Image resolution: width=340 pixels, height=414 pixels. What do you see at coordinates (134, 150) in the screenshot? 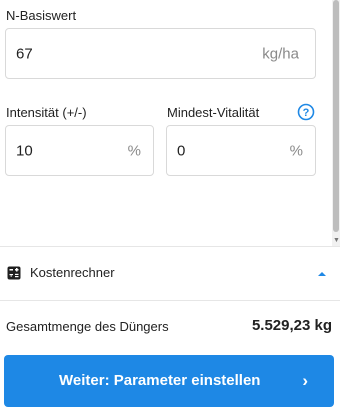
I see `intensity-unit: %` at bounding box center [134, 150].